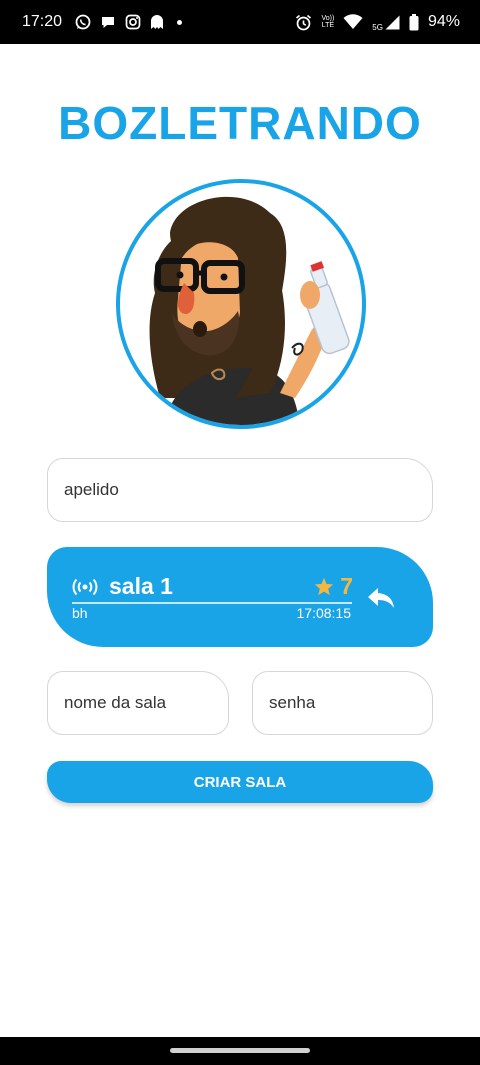 This screenshot has height=1065, width=480. Describe the element at coordinates (42, 21) in the screenshot. I see `status-time: 17:20` at that location.